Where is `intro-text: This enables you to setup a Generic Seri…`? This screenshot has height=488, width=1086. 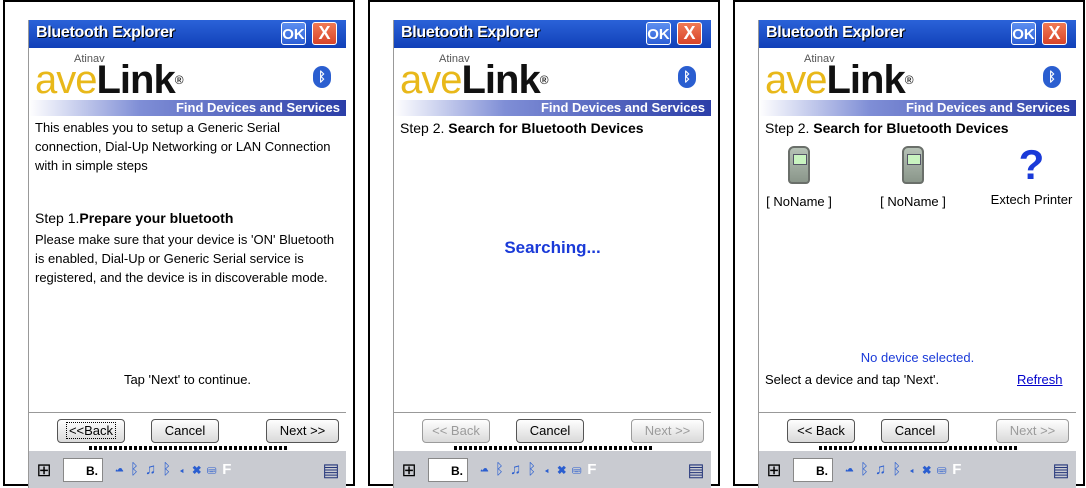 intro-text: This enables you to setup a Generic Seri… is located at coordinates (183, 146).